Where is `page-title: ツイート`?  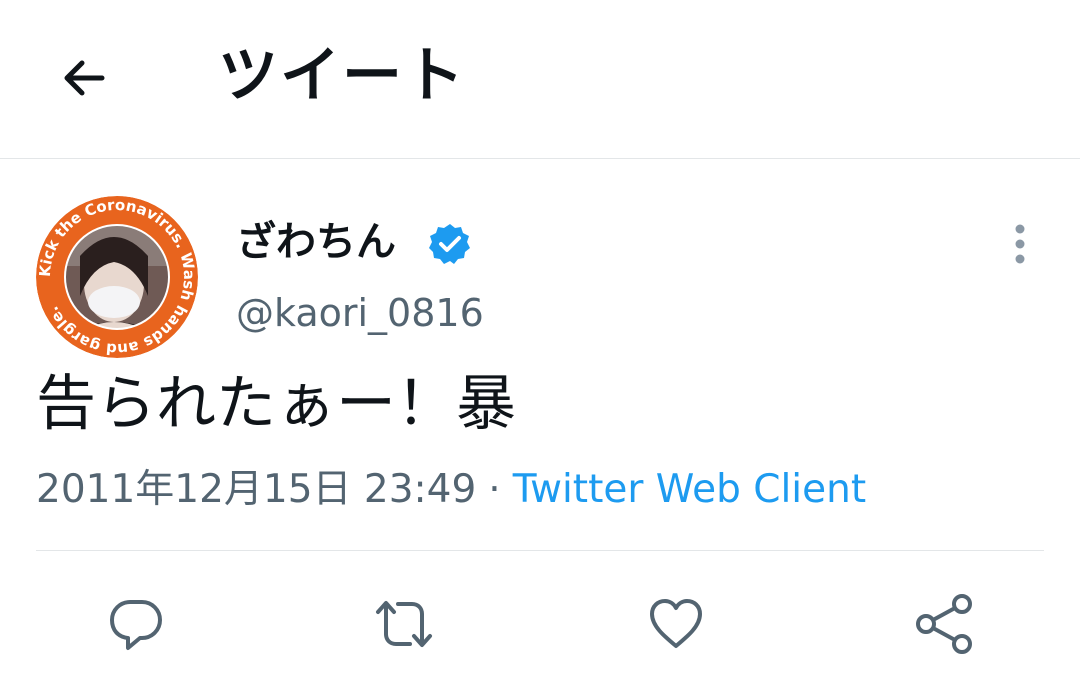
page-title: ツイート is located at coordinates (342, 76).